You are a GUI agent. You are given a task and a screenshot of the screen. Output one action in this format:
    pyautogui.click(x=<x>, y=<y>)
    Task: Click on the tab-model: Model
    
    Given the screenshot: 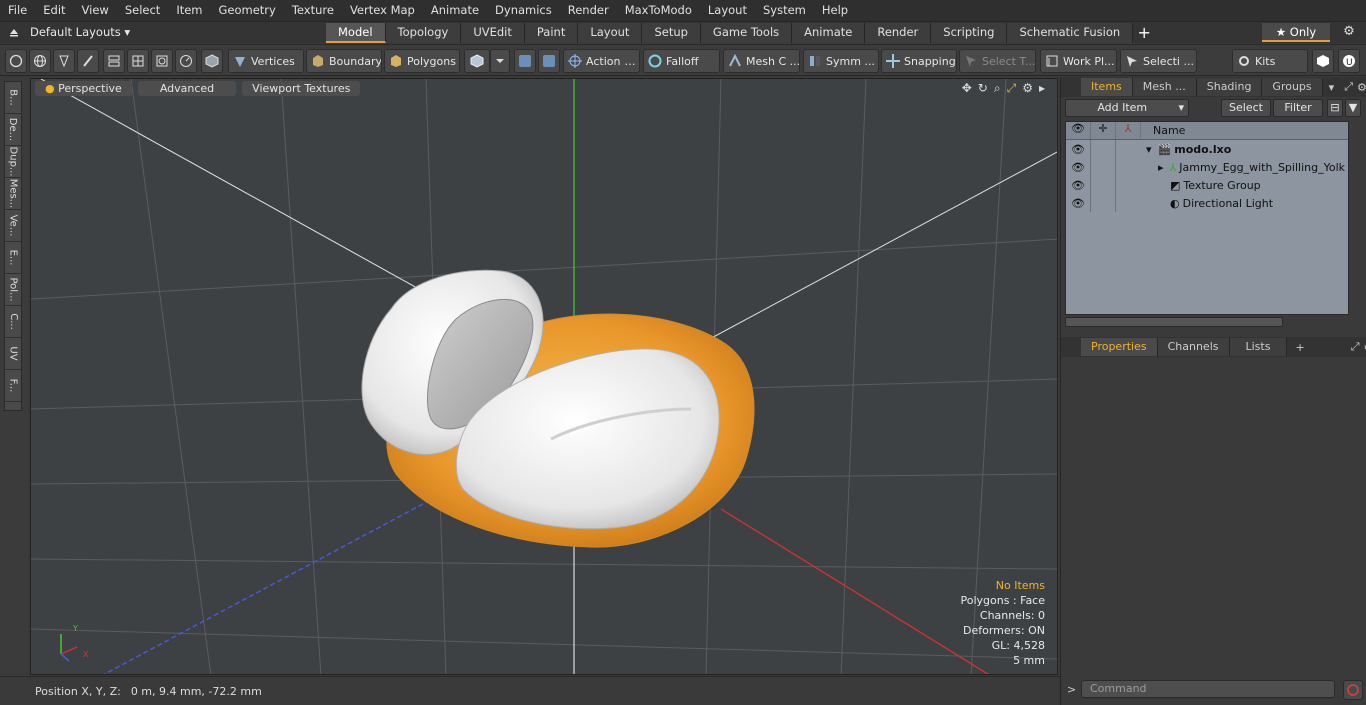 What is the action you would take?
    pyautogui.click(x=356, y=33)
    